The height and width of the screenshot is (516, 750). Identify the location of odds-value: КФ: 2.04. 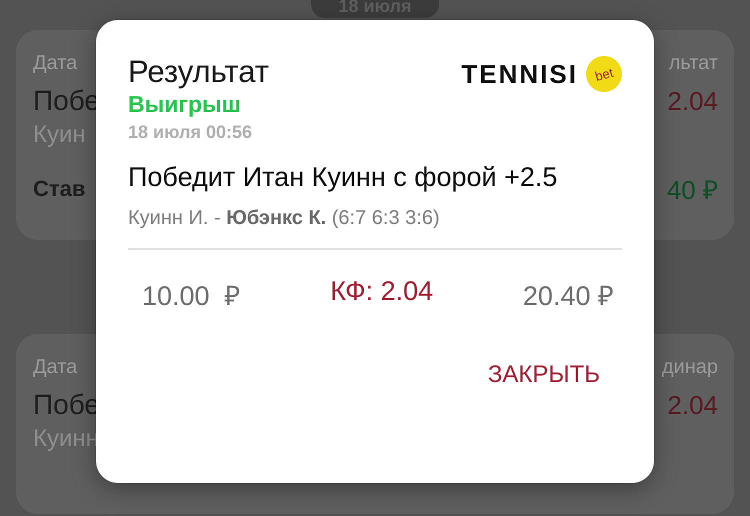
(382, 292).